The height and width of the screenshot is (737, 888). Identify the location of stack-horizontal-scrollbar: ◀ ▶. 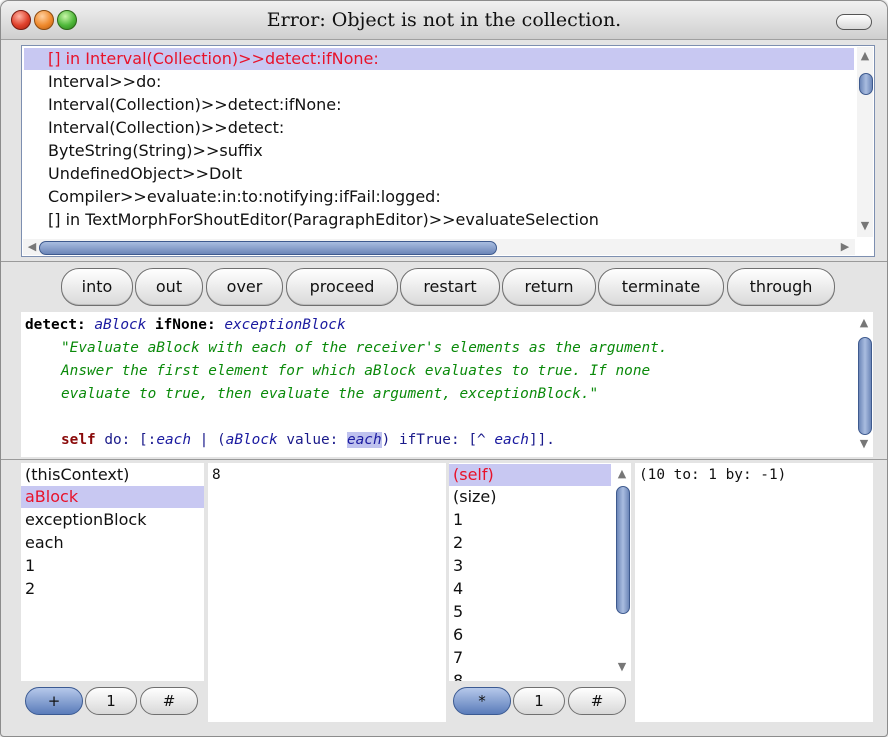
(439, 247).